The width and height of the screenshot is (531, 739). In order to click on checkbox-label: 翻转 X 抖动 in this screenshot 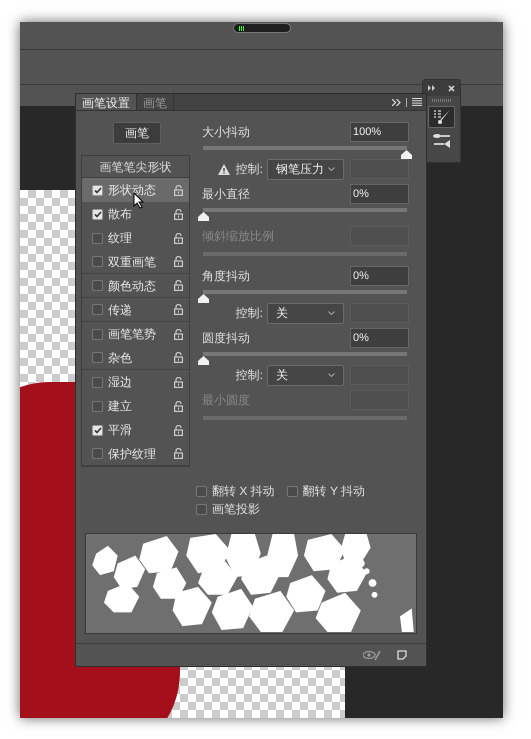, I will do `click(243, 491)`.